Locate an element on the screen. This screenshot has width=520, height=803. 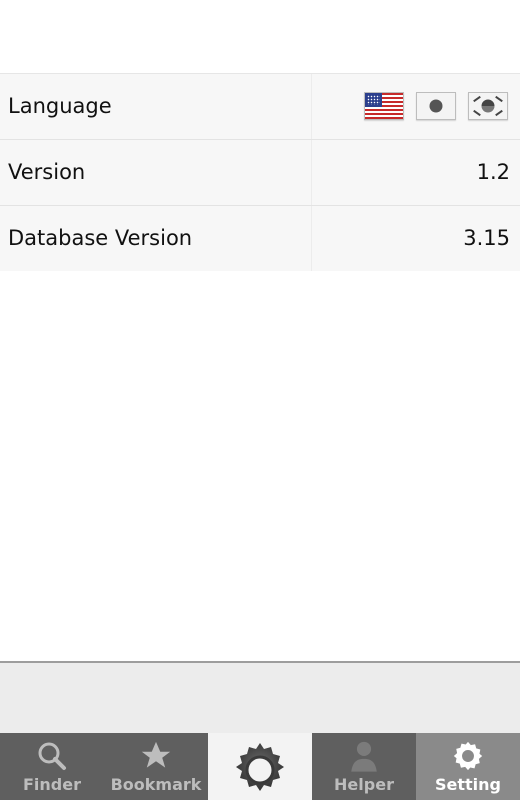
language-flags is located at coordinates (436, 106).